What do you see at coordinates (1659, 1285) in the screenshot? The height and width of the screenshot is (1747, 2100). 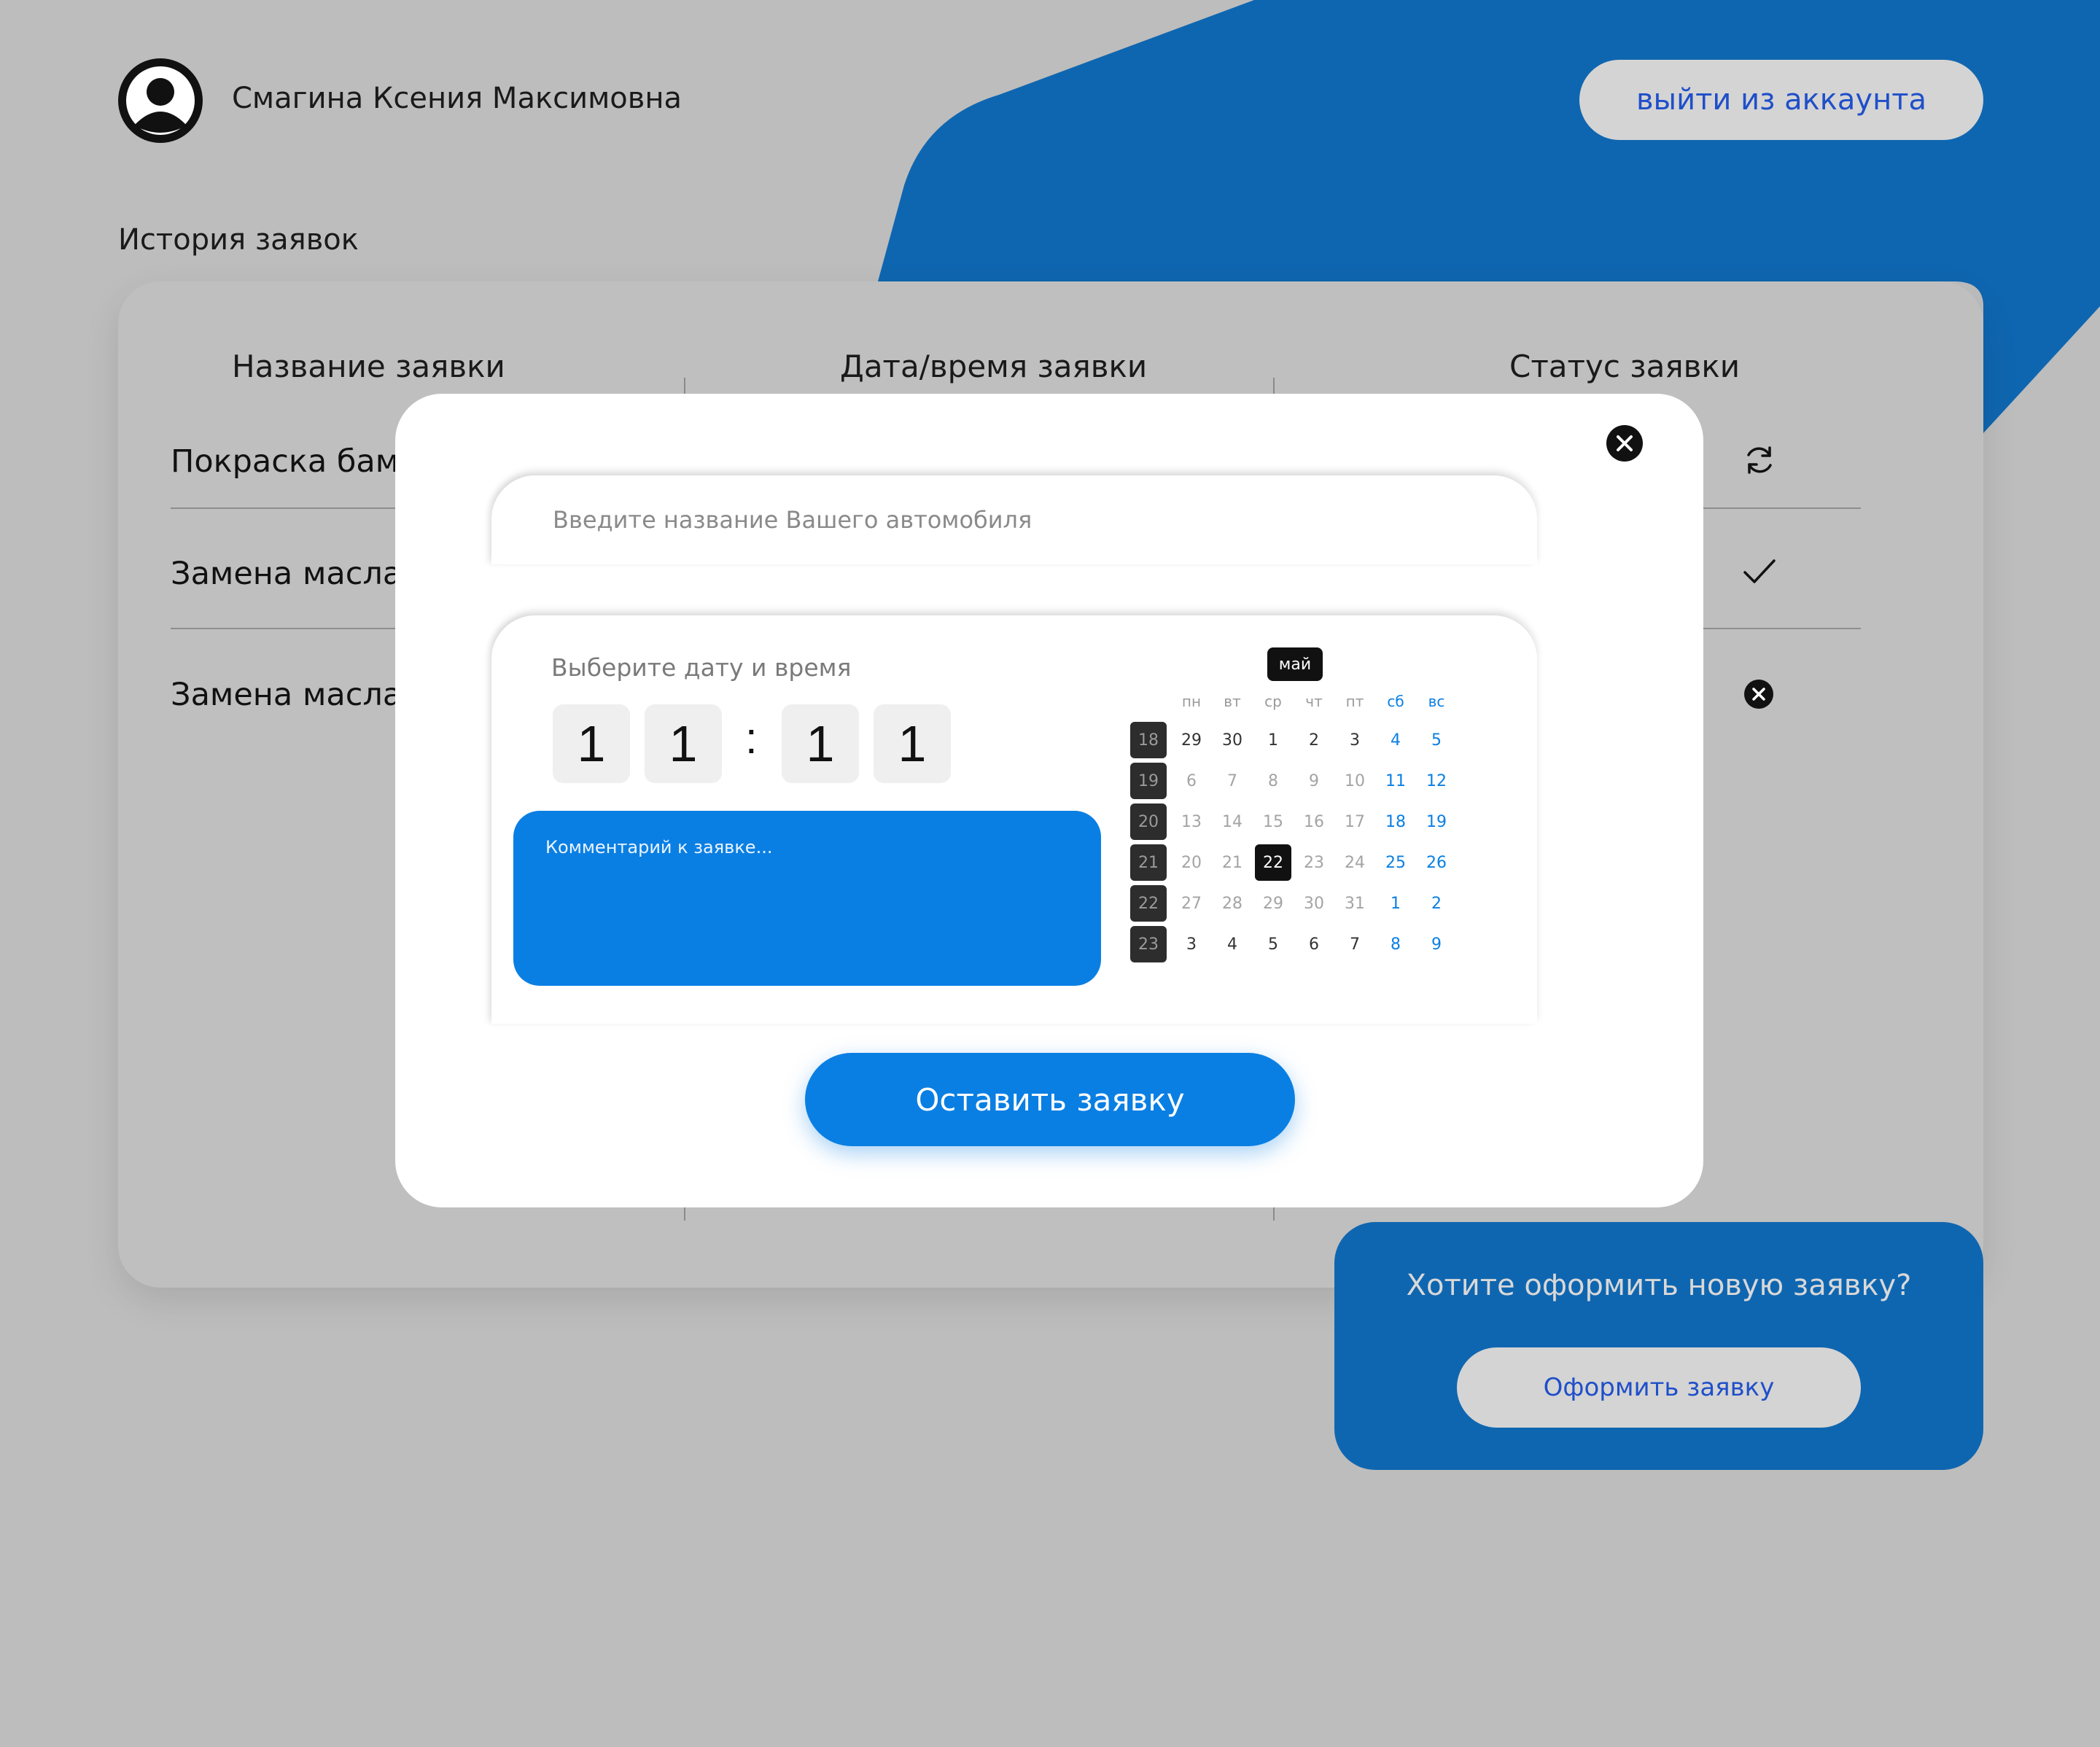 I see `new-request-title: Хотите оформить новую заявку?` at bounding box center [1659, 1285].